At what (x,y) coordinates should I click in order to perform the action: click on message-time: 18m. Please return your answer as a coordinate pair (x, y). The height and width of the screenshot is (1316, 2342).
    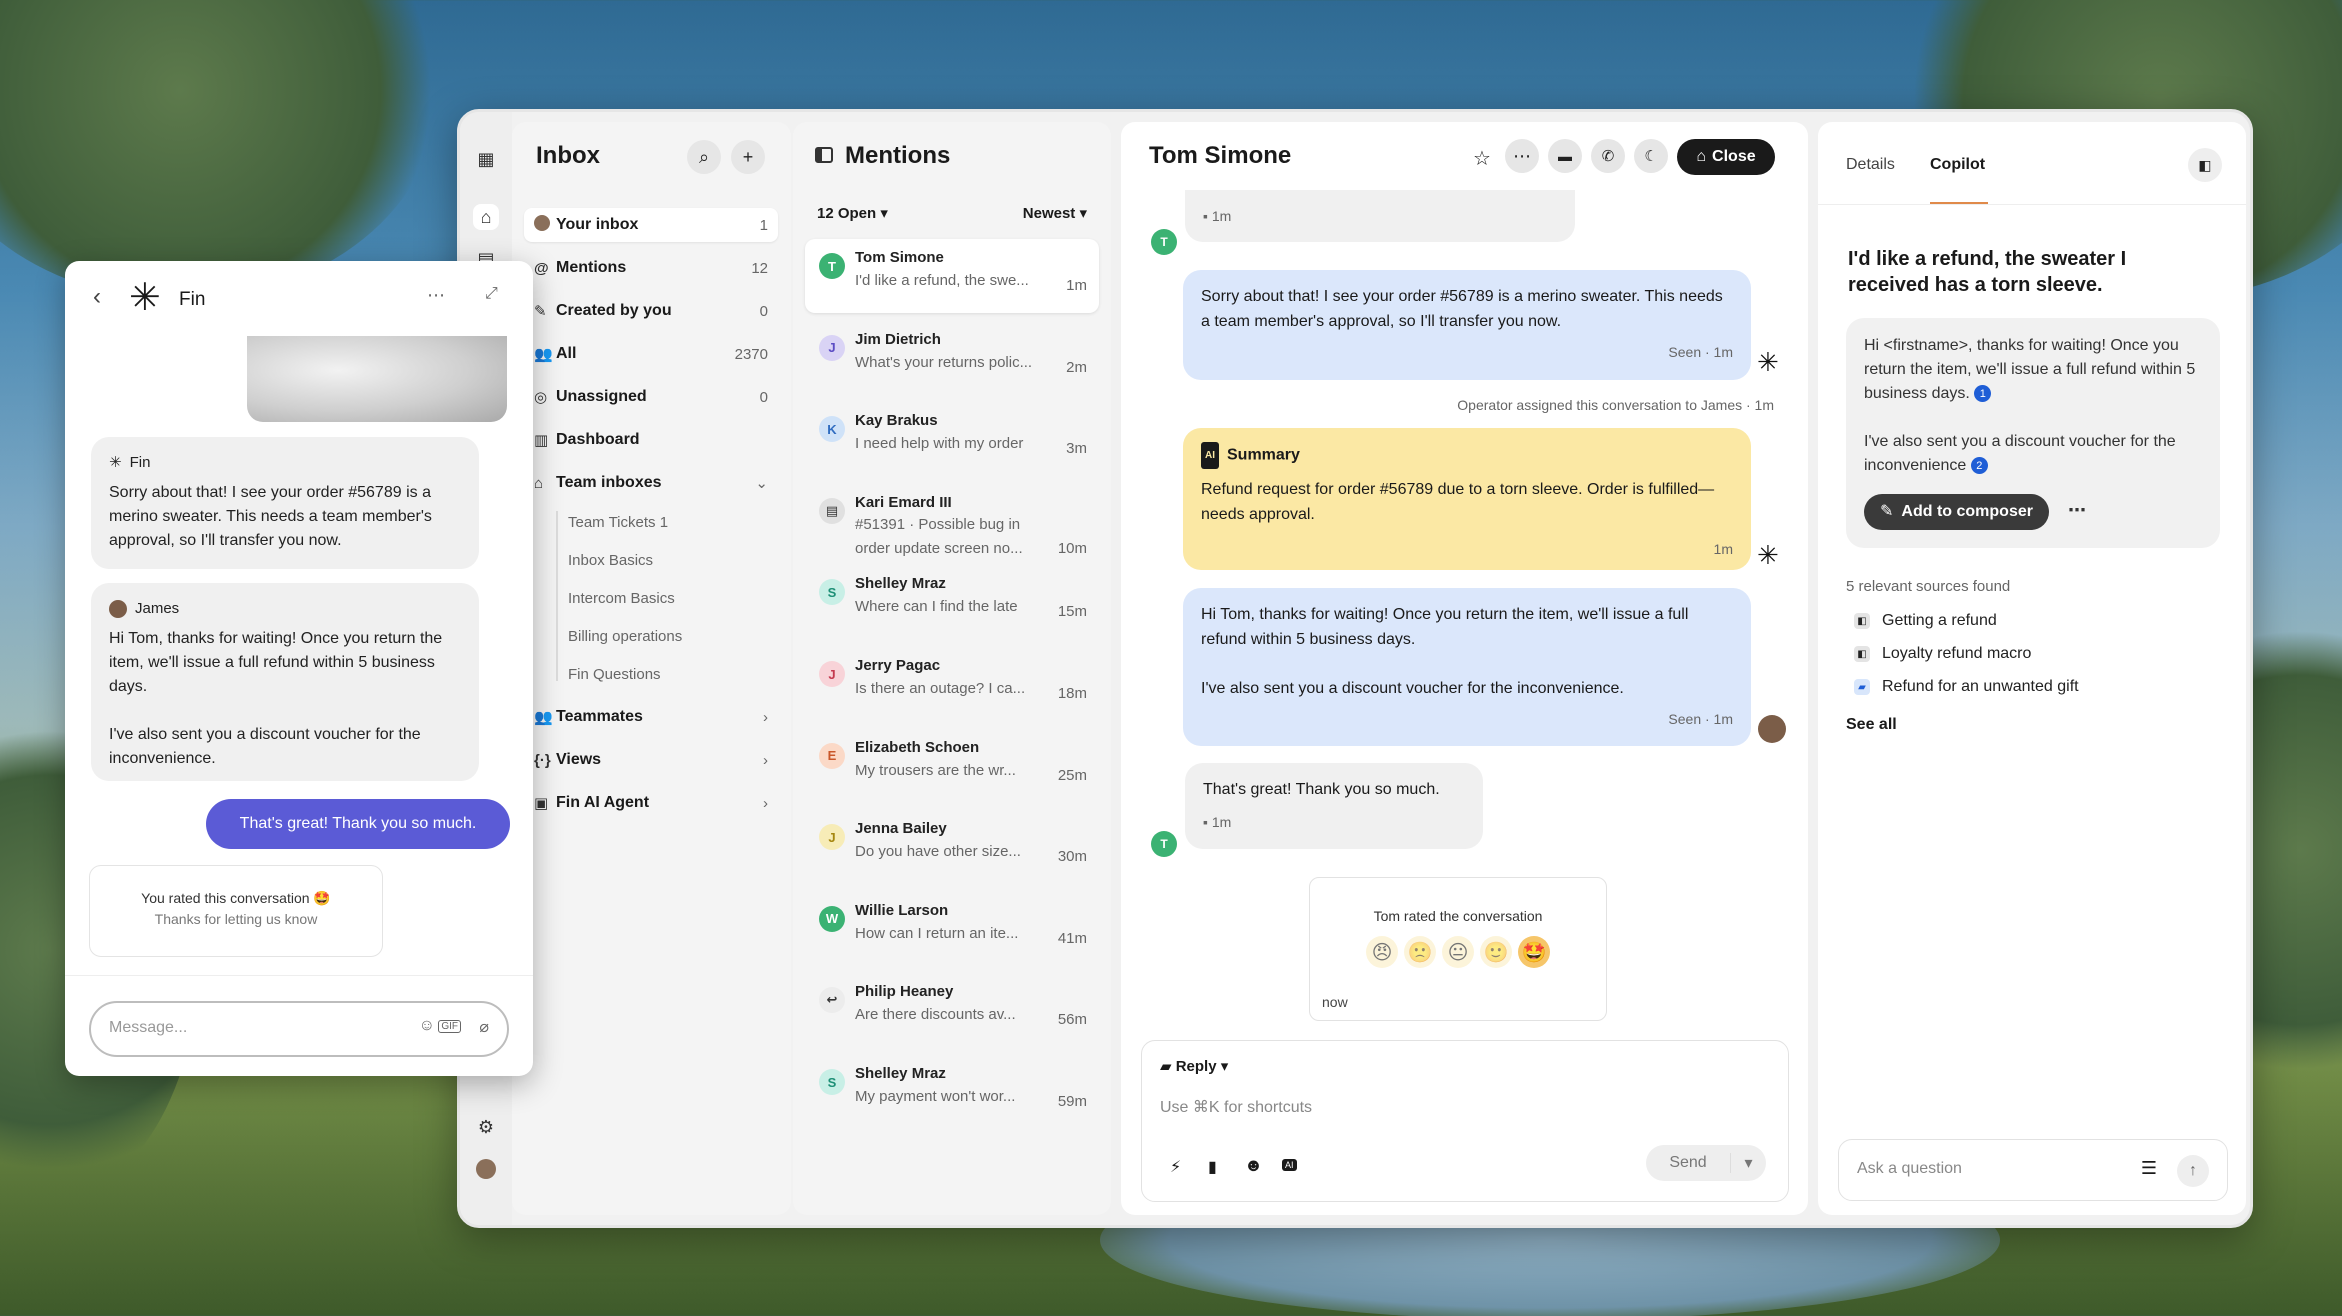
    Looking at the image, I should click on (1072, 693).